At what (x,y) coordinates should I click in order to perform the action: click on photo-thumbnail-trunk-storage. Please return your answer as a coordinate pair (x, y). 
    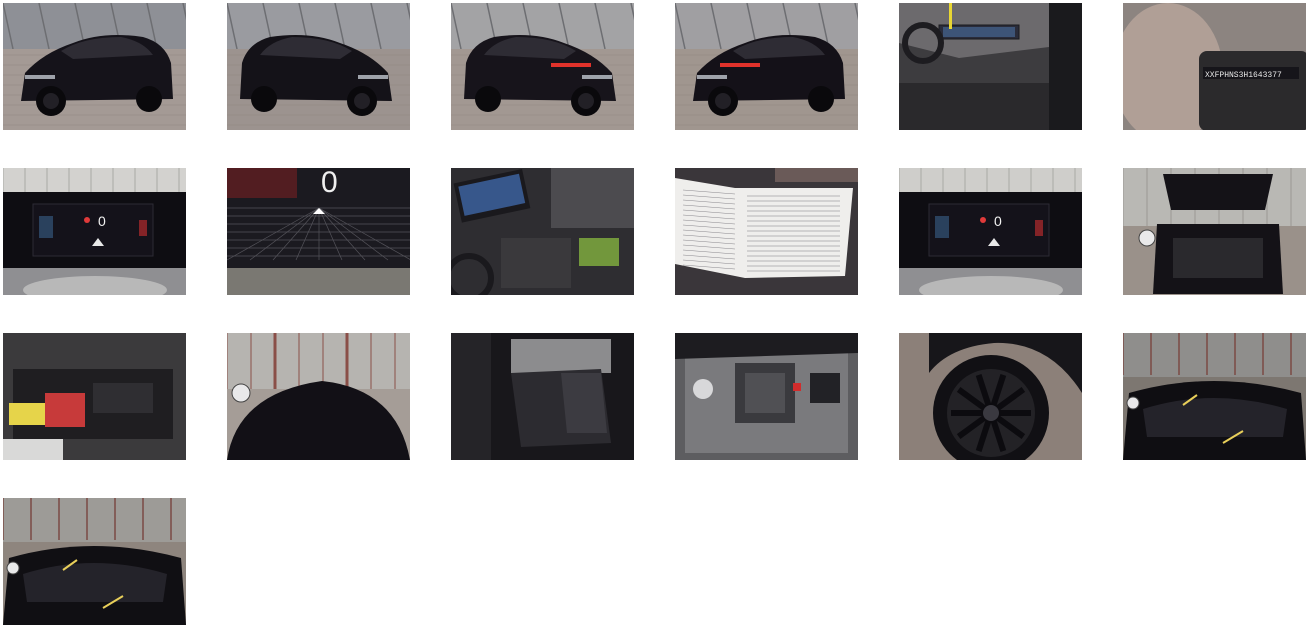
    Looking at the image, I should click on (94, 396).